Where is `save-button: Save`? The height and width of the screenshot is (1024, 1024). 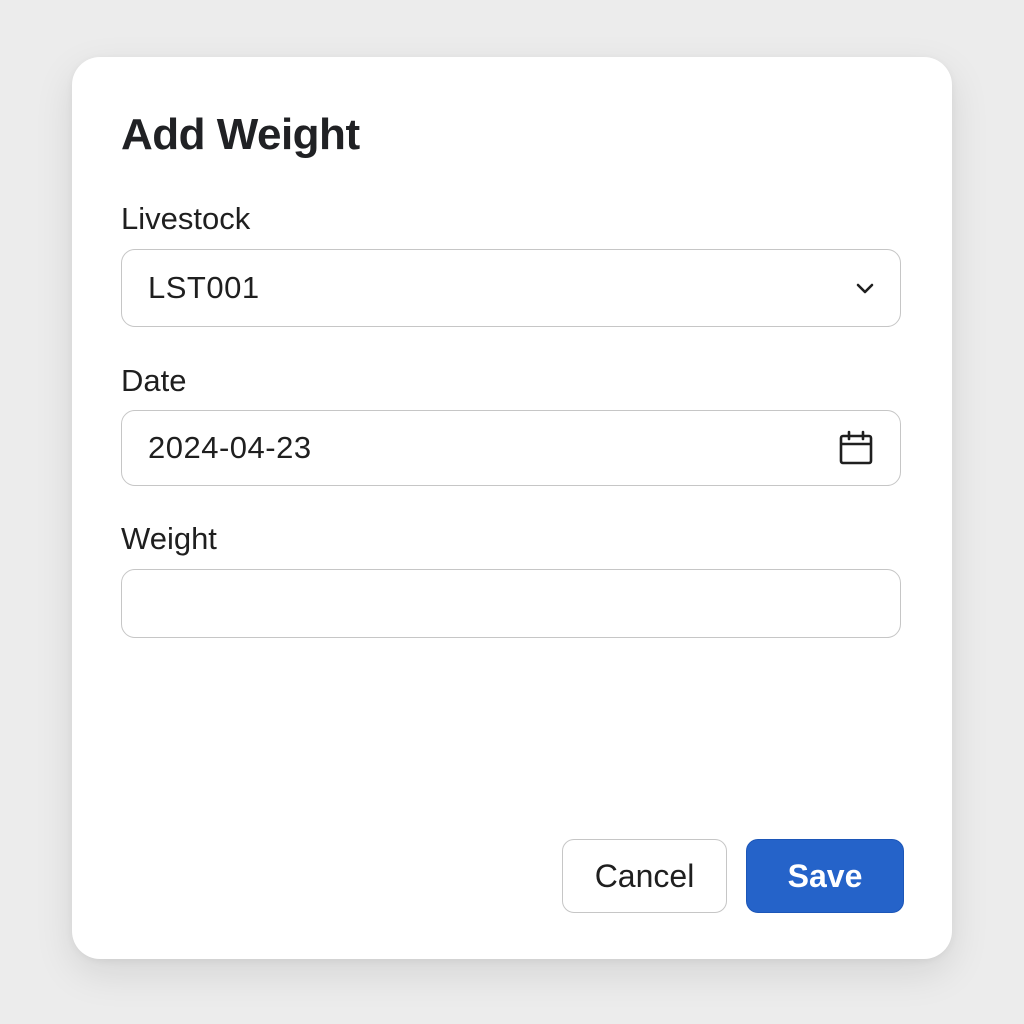
save-button: Save is located at coordinates (825, 876).